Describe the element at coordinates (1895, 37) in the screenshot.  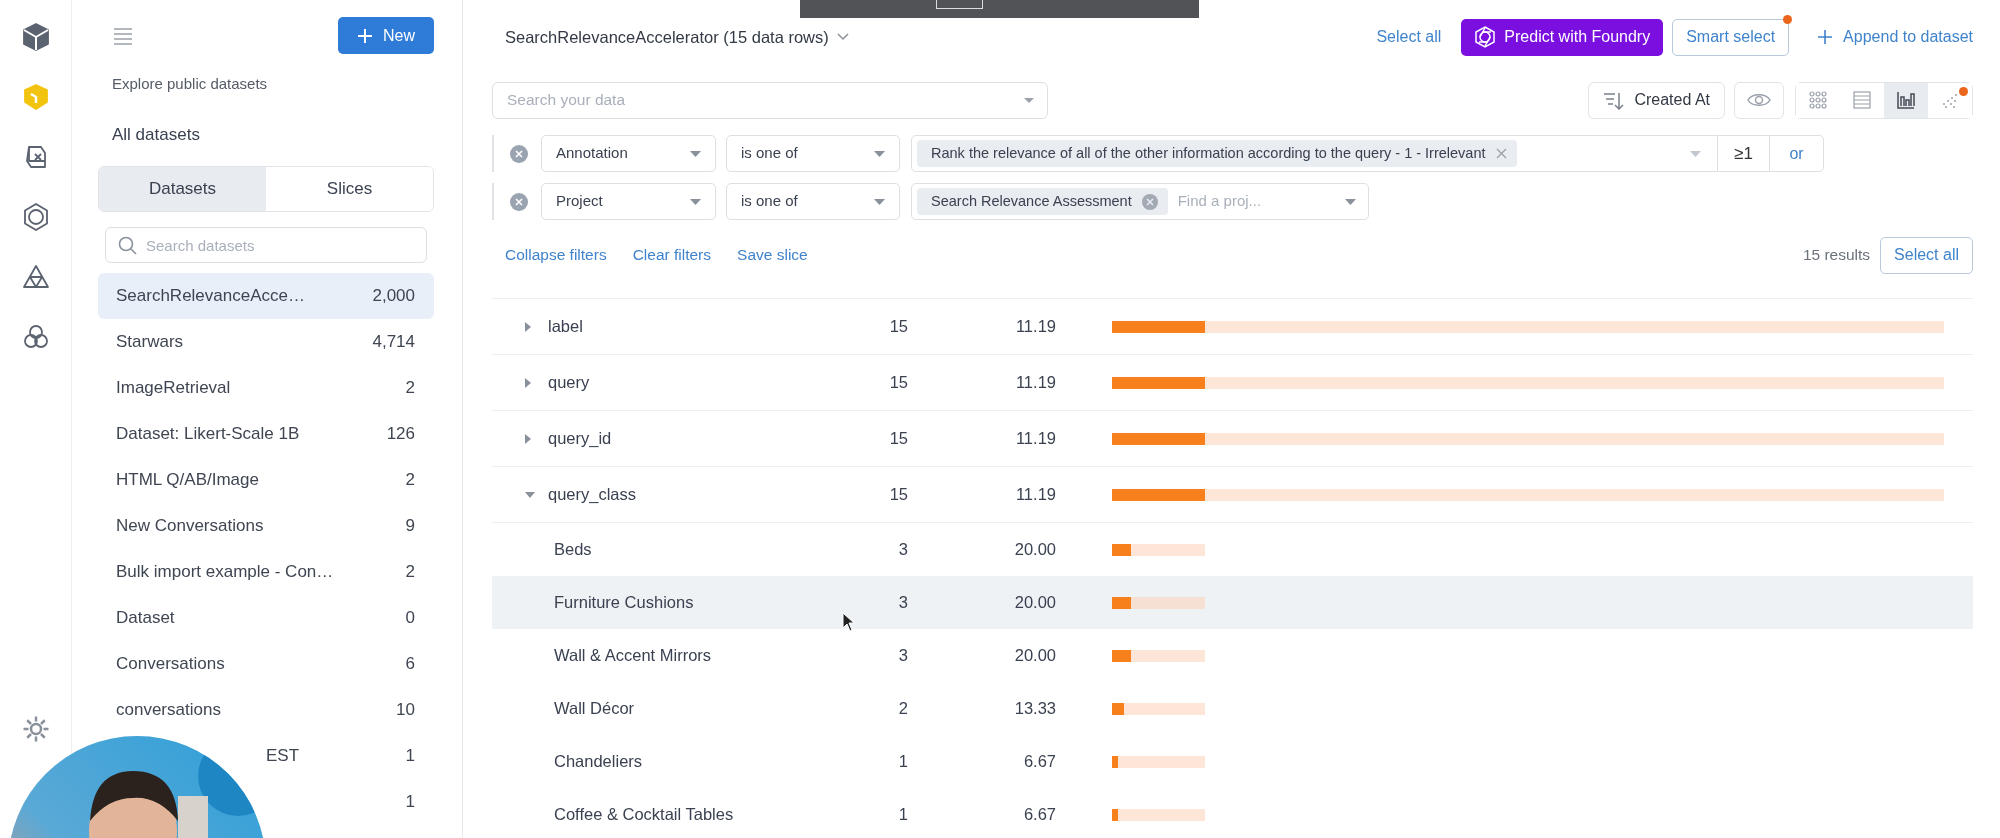
I see `append-button: Append to dataset` at that location.